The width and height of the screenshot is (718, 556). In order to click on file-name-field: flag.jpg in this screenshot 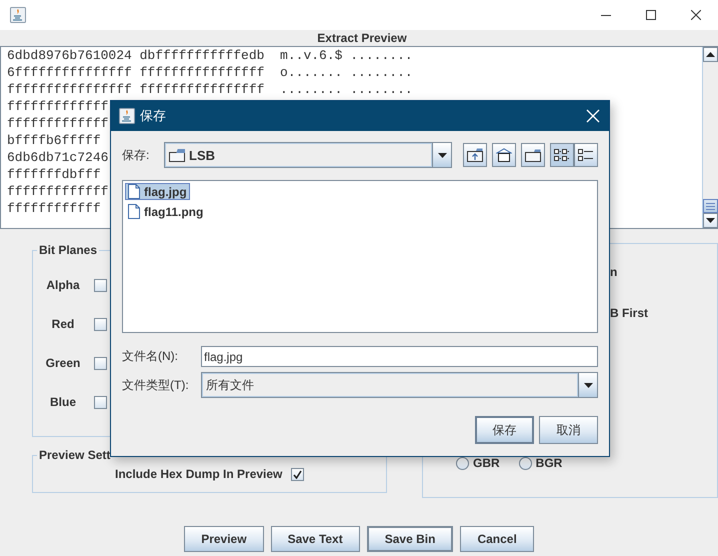, I will do `click(399, 356)`.